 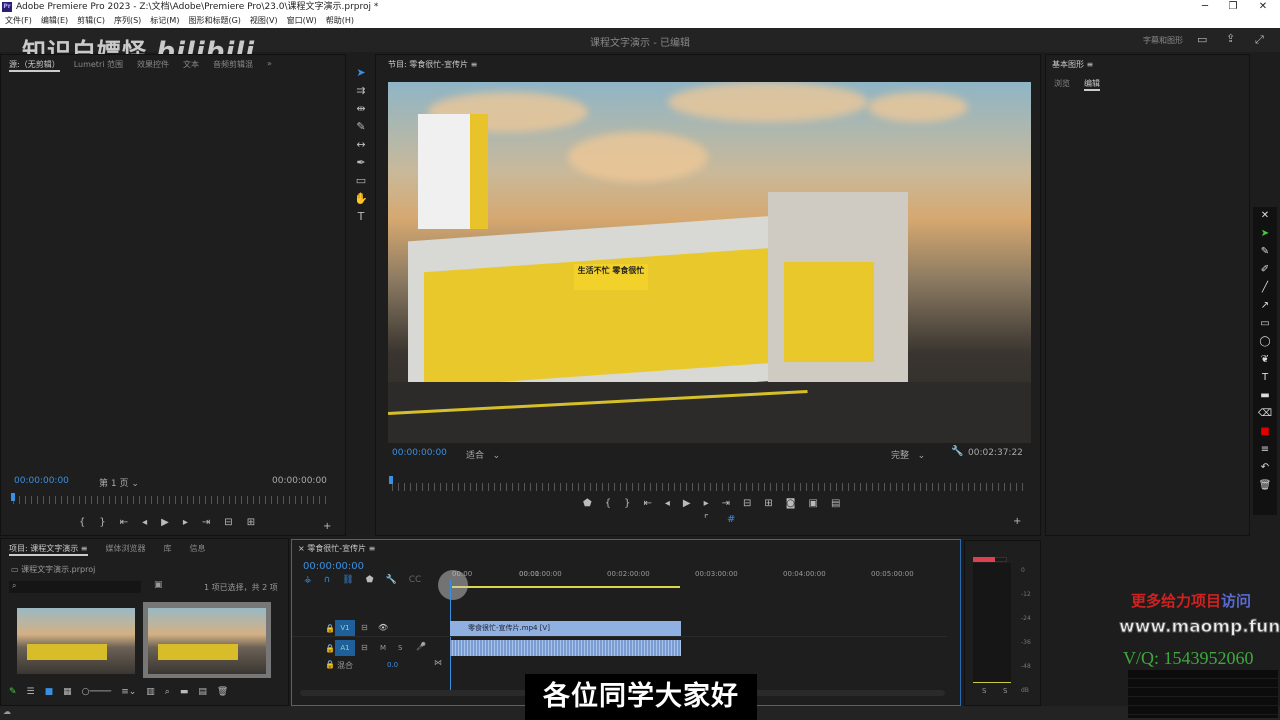 What do you see at coordinates (333, 566) in the screenshot?
I see `timeline-timecode: 00:00:00:00` at bounding box center [333, 566].